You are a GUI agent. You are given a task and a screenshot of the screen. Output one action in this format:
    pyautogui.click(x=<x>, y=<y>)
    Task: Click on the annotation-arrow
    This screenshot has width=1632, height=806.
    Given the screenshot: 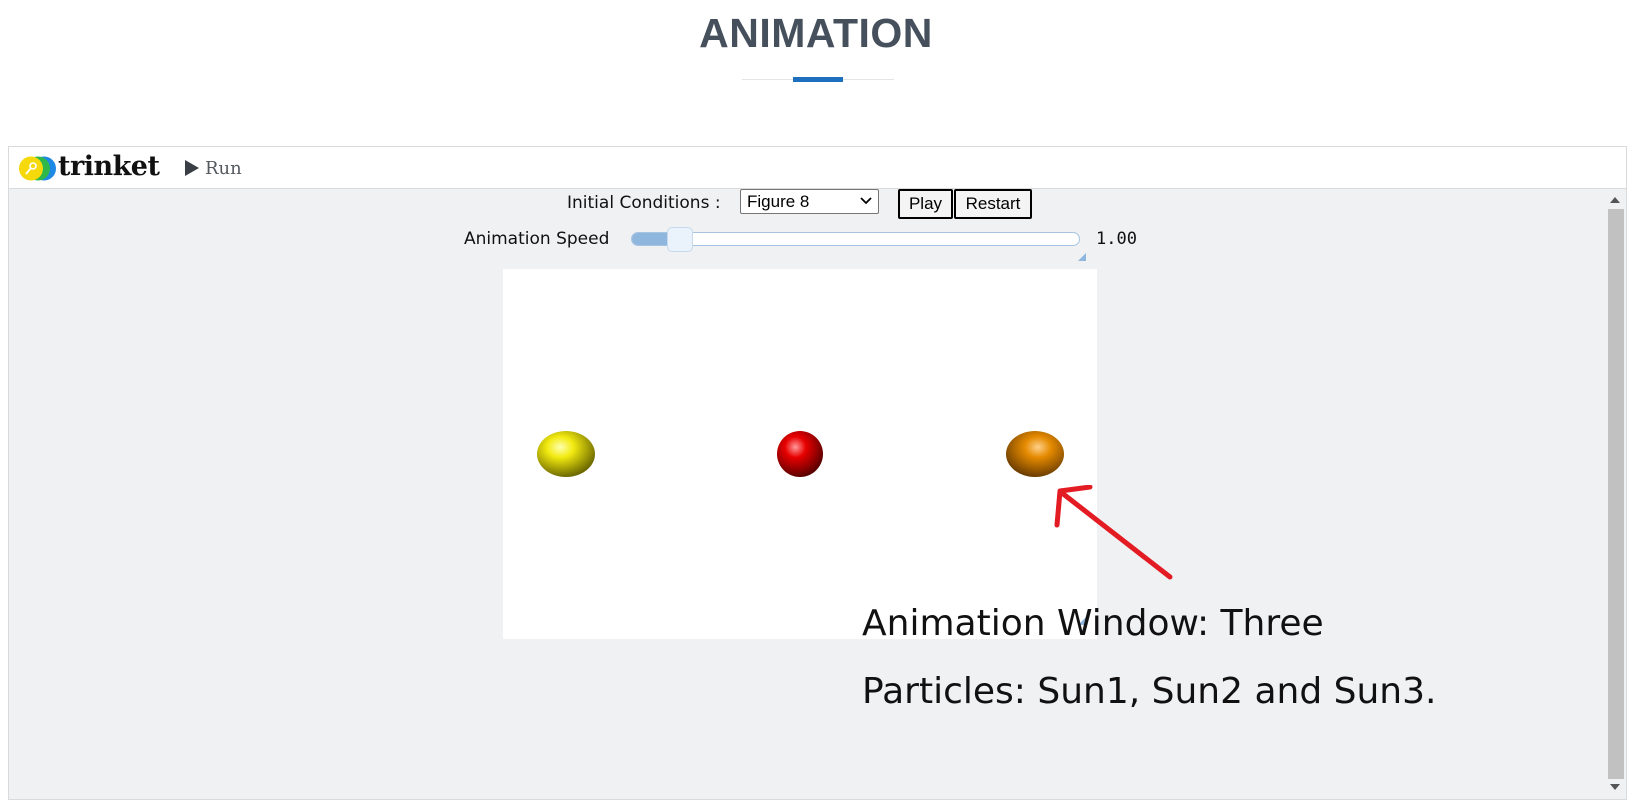 What is the action you would take?
    pyautogui.click(x=1113, y=532)
    